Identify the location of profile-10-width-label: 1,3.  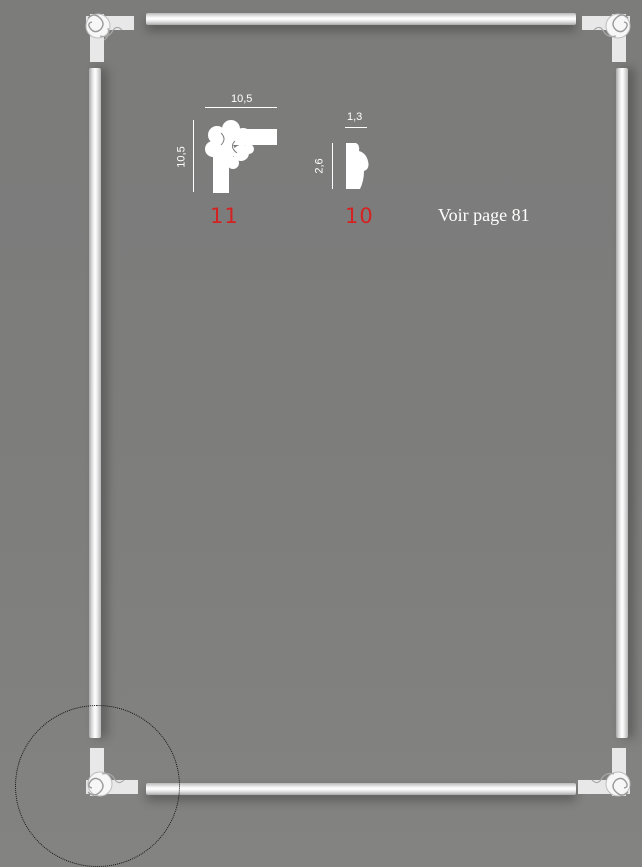
(355, 117).